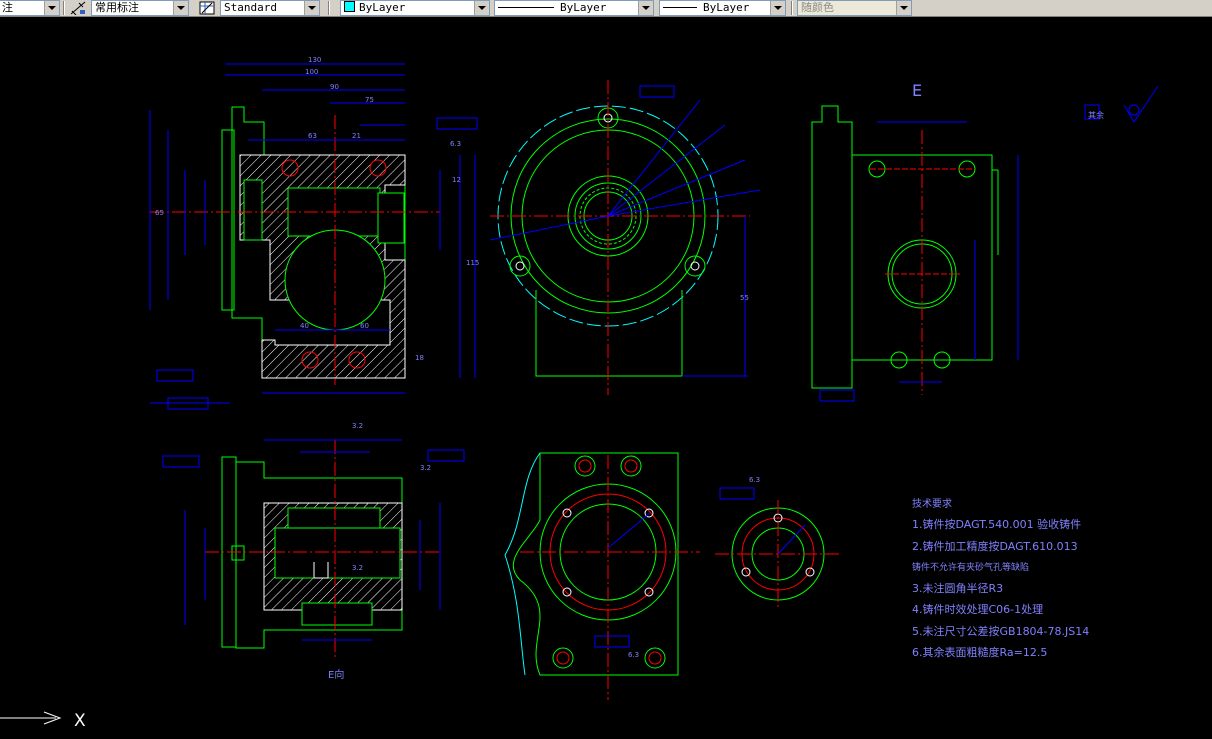 The height and width of the screenshot is (739, 1212). I want to click on notes-line: 1.铸件按DAGT.540.001 验收铸件, so click(996, 524).